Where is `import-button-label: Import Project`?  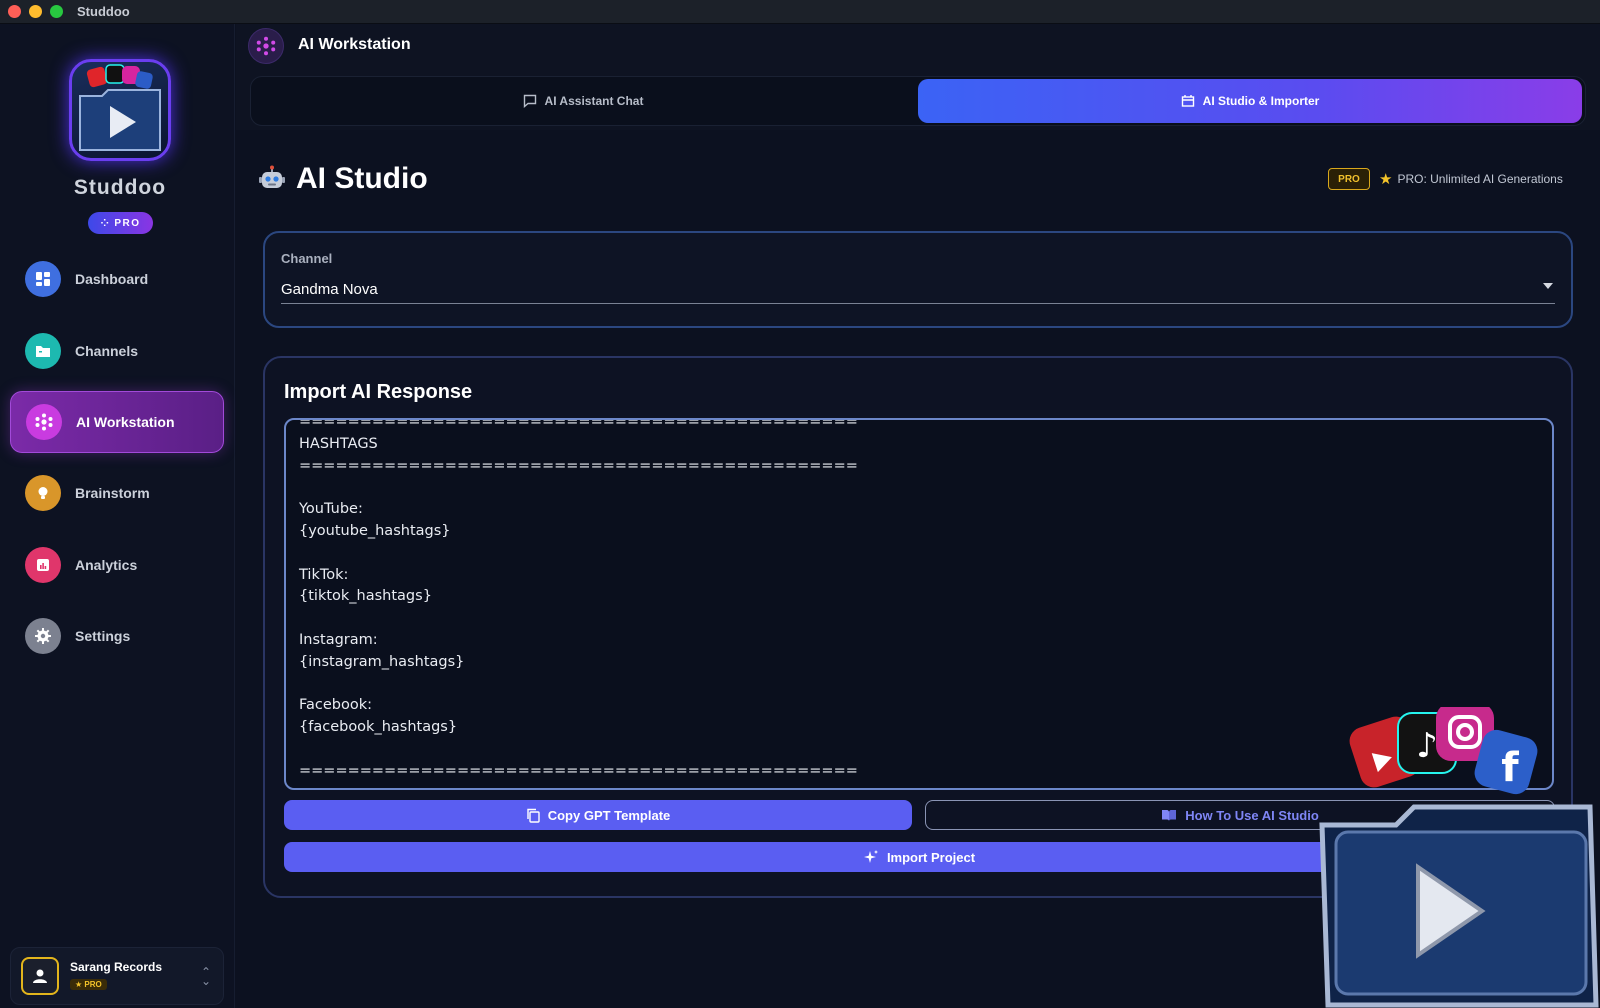 import-button-label: Import Project is located at coordinates (931, 857).